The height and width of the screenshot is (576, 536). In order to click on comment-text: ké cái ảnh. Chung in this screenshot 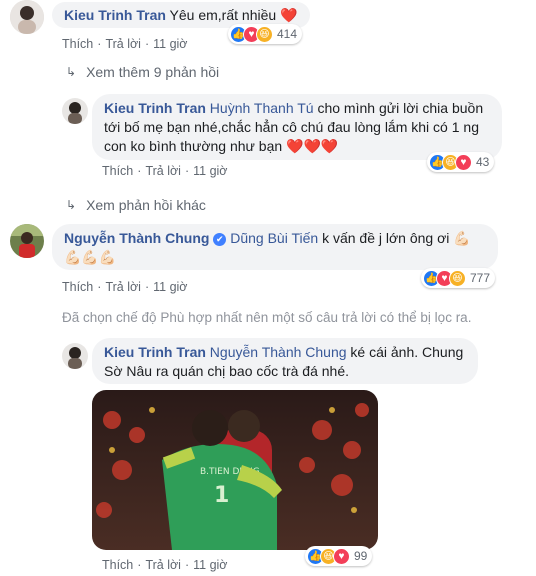, I will do `click(407, 352)`.